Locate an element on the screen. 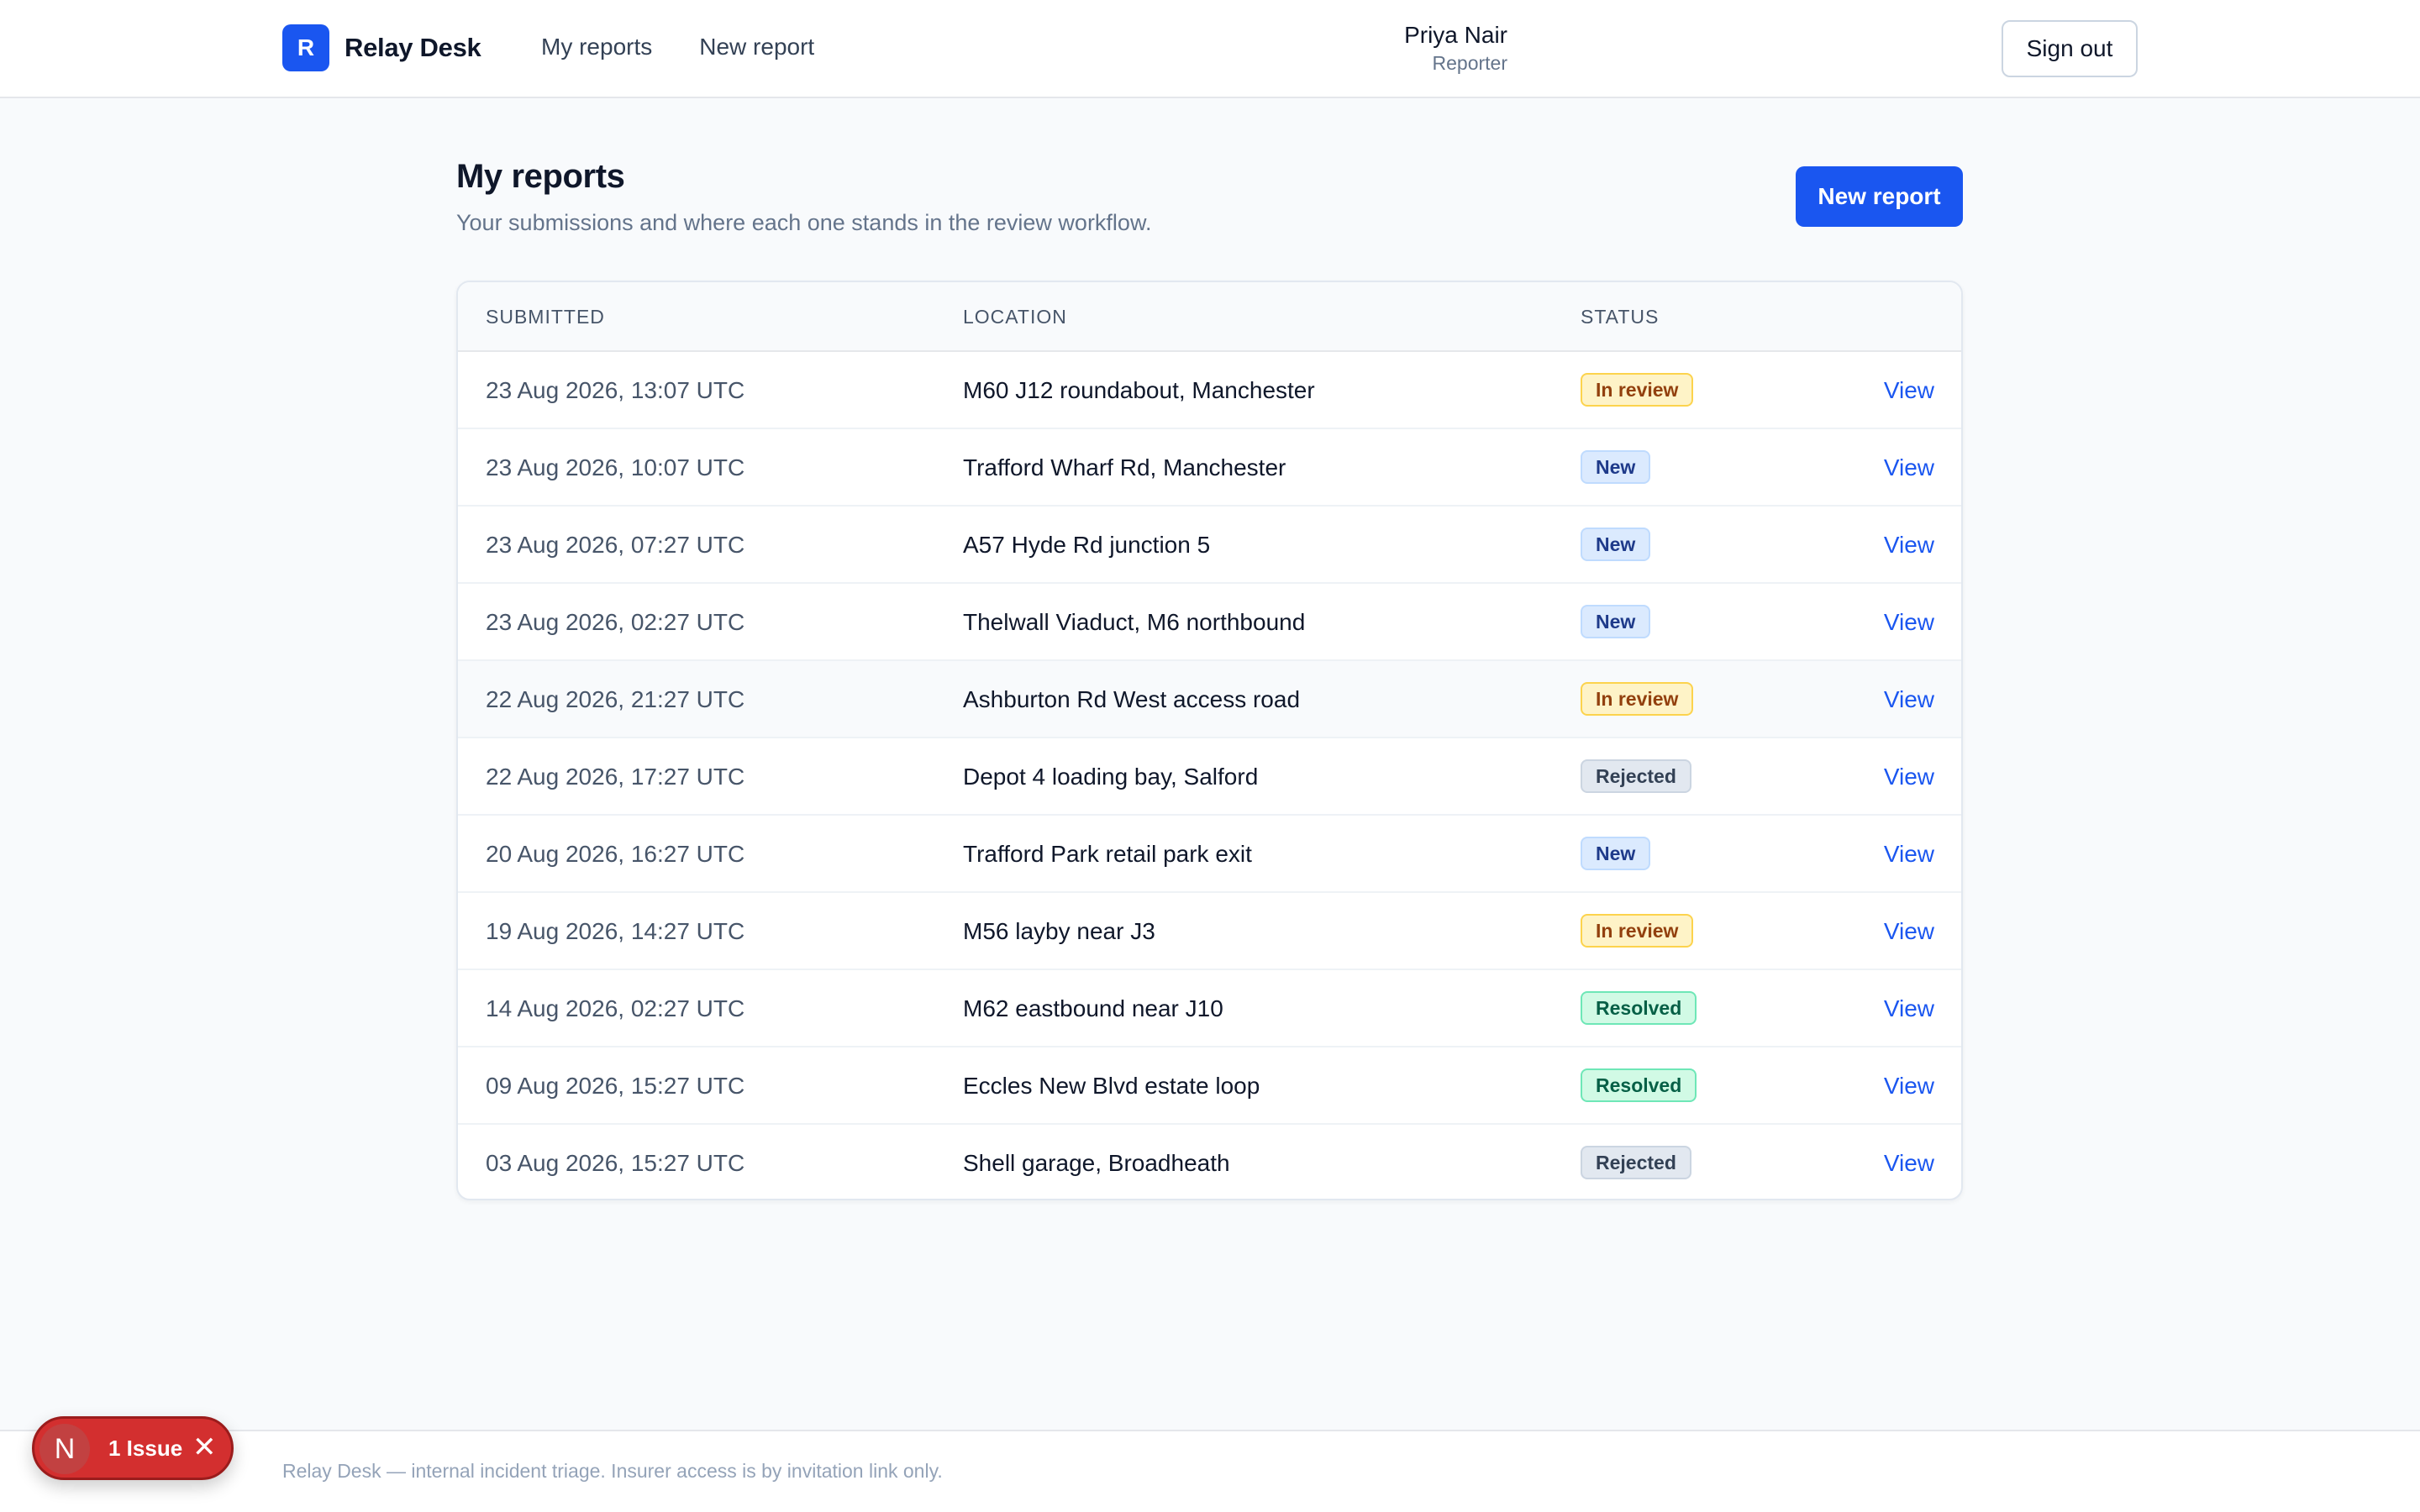  submitted-cell: 22 Aug 2026, 17:27 UTC is located at coordinates (615, 777).